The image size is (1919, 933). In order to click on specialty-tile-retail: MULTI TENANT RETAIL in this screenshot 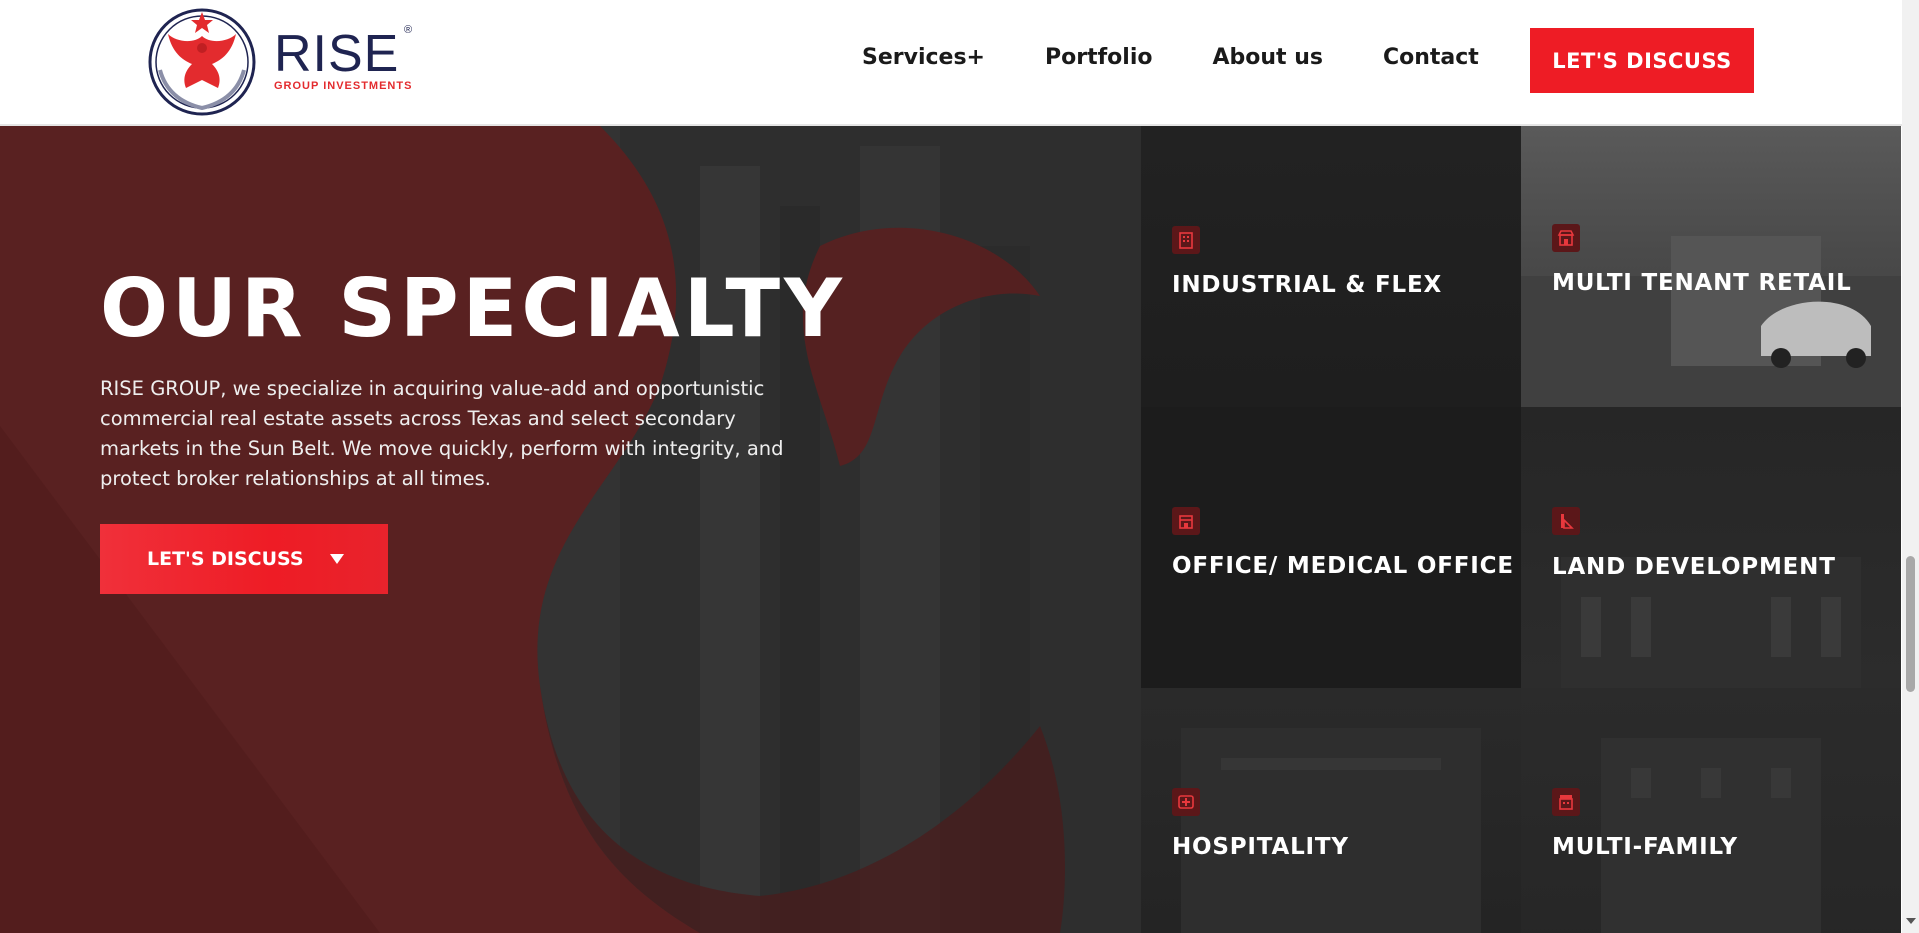, I will do `click(1711, 266)`.